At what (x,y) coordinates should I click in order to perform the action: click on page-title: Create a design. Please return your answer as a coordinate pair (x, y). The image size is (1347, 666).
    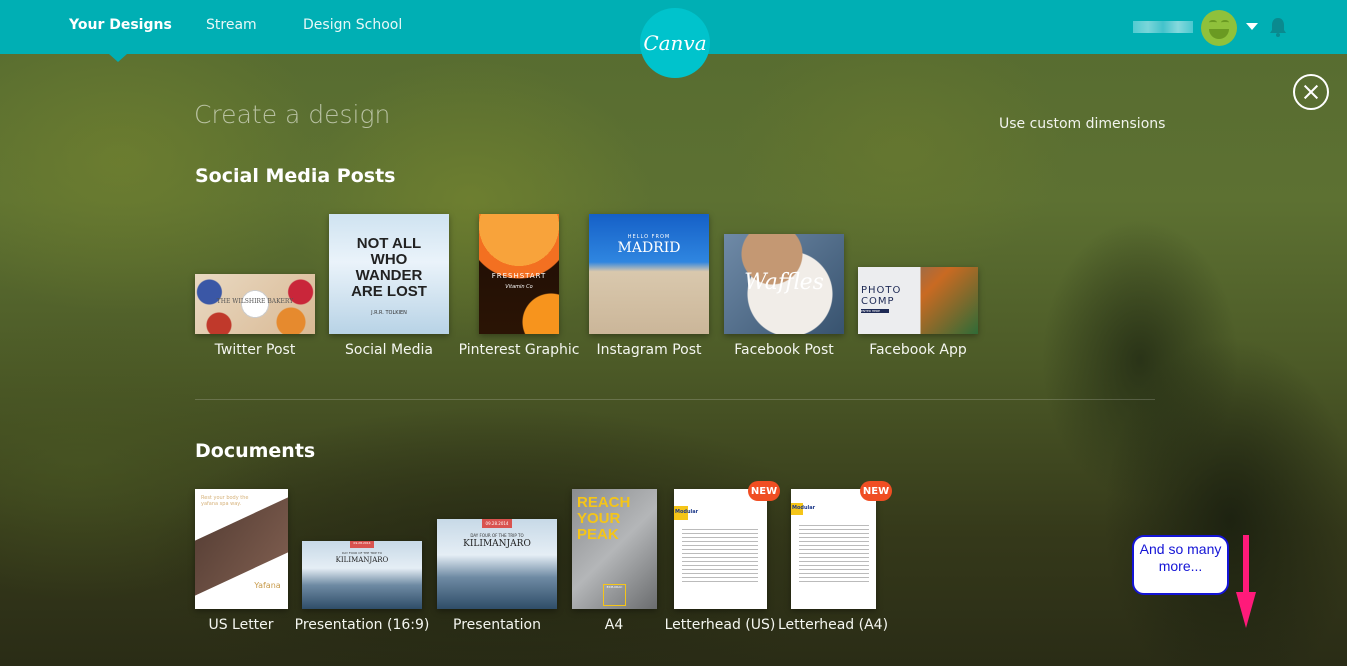
    Looking at the image, I should click on (292, 114).